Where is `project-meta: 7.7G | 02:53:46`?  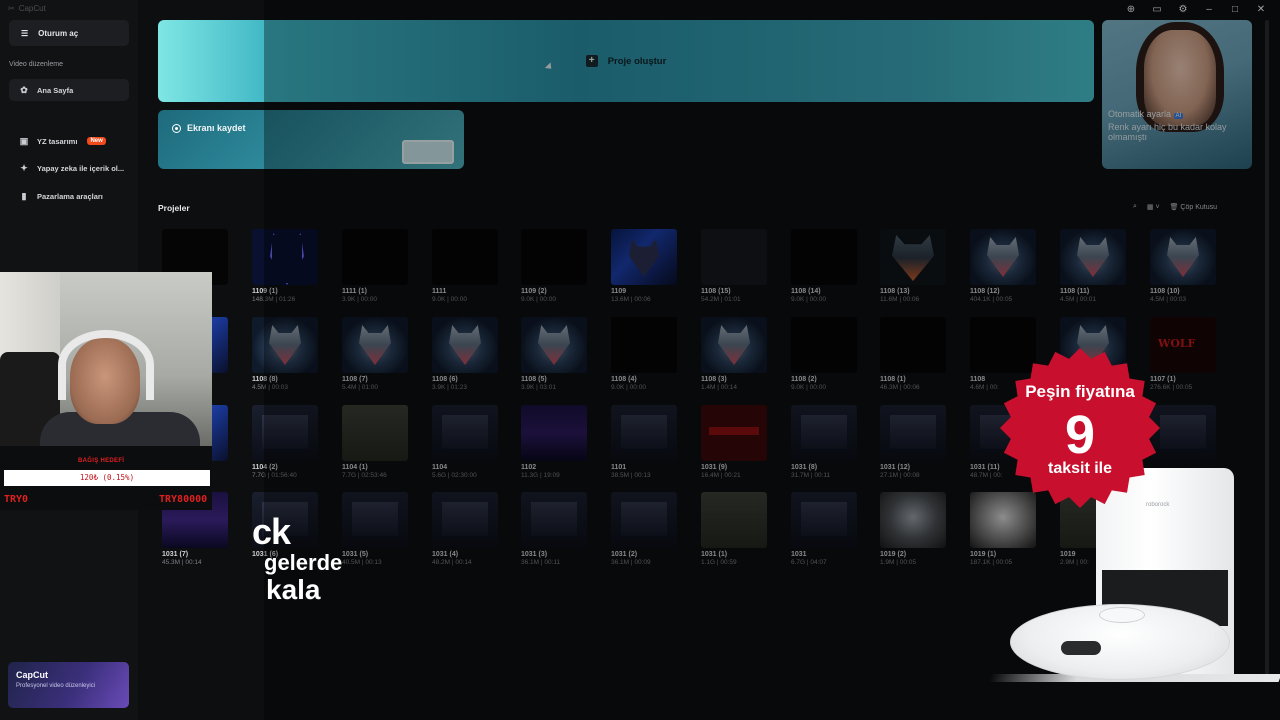 project-meta: 7.7G | 02:53:46 is located at coordinates (364, 475).